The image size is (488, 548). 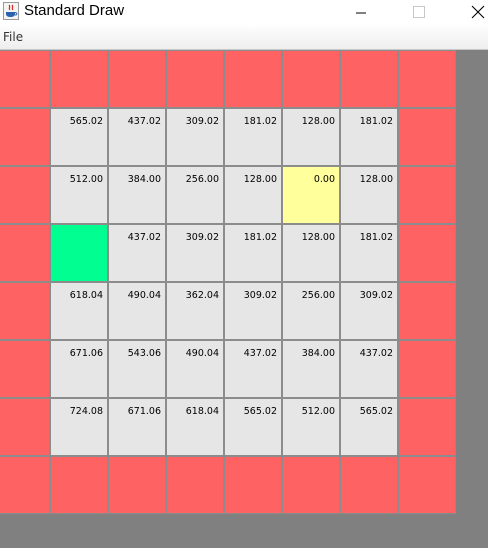 I want to click on minimize-icon, so click(x=361, y=13).